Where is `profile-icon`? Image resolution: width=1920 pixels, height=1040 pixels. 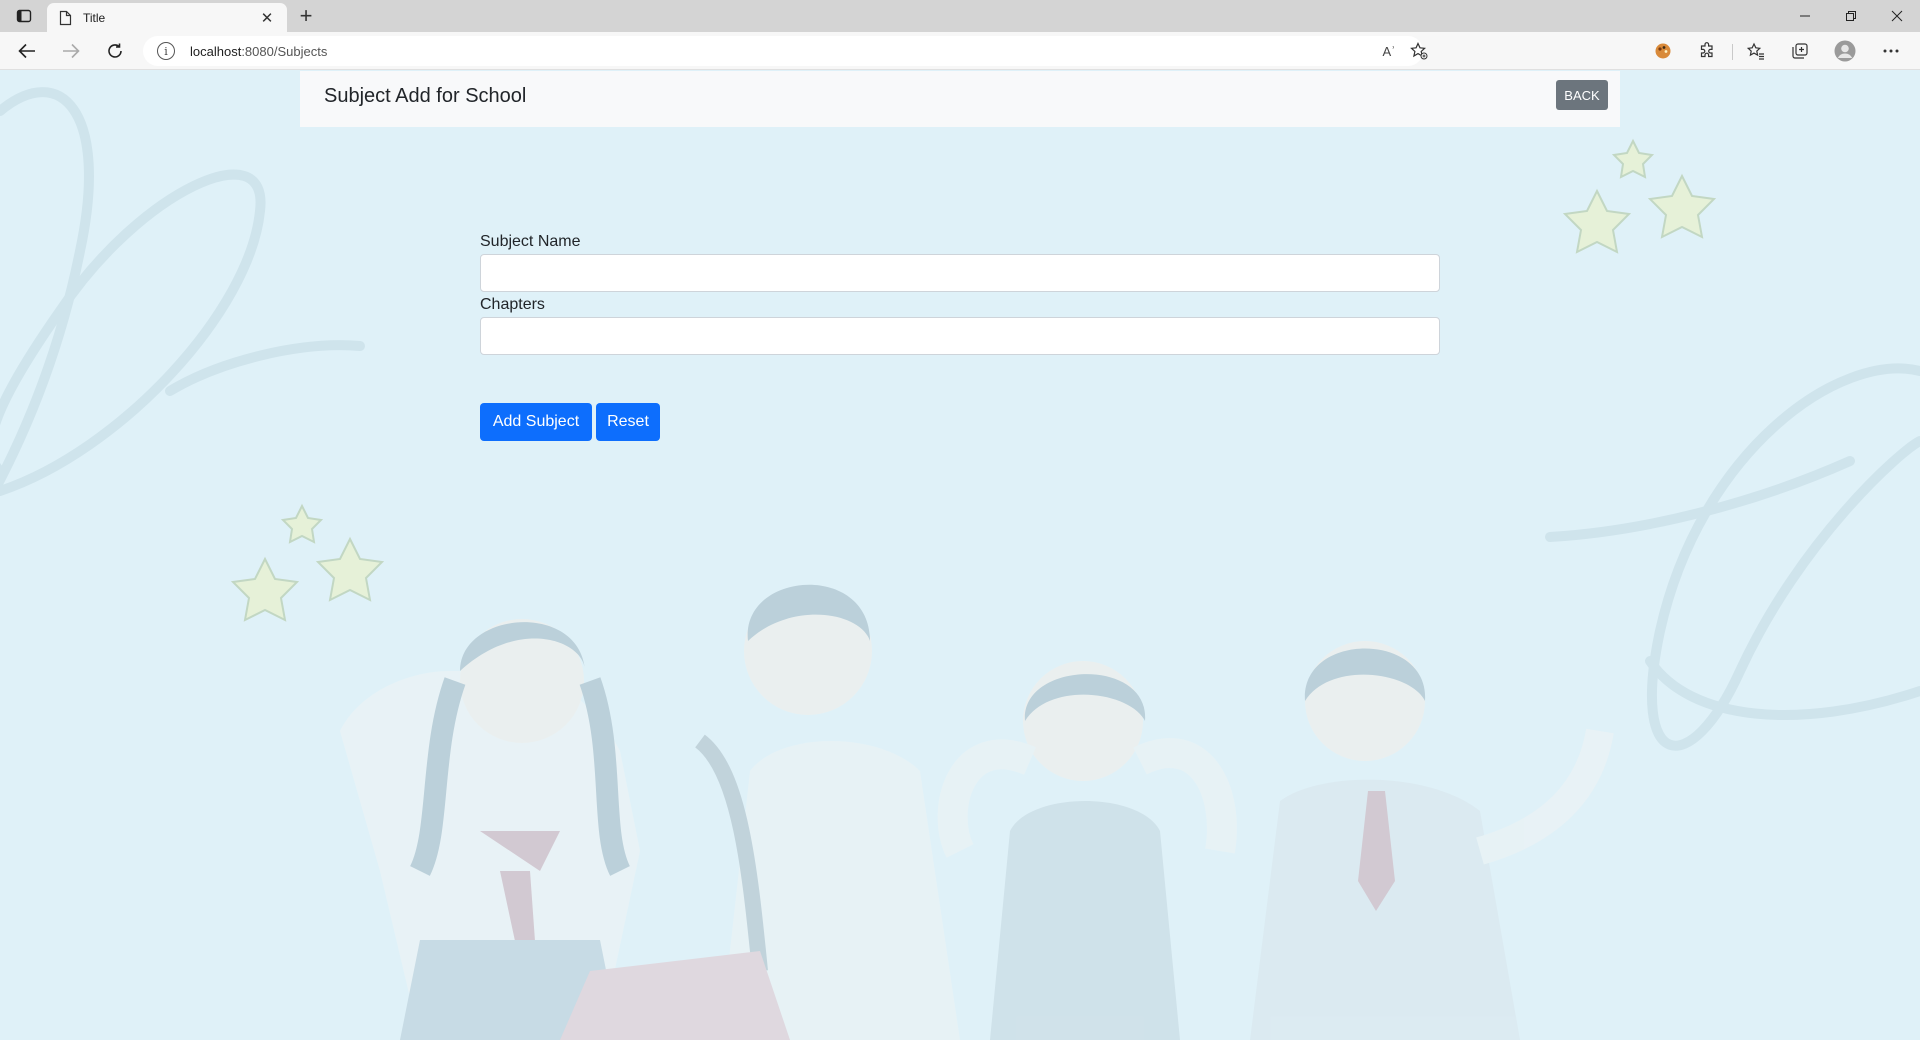 profile-icon is located at coordinates (1845, 51).